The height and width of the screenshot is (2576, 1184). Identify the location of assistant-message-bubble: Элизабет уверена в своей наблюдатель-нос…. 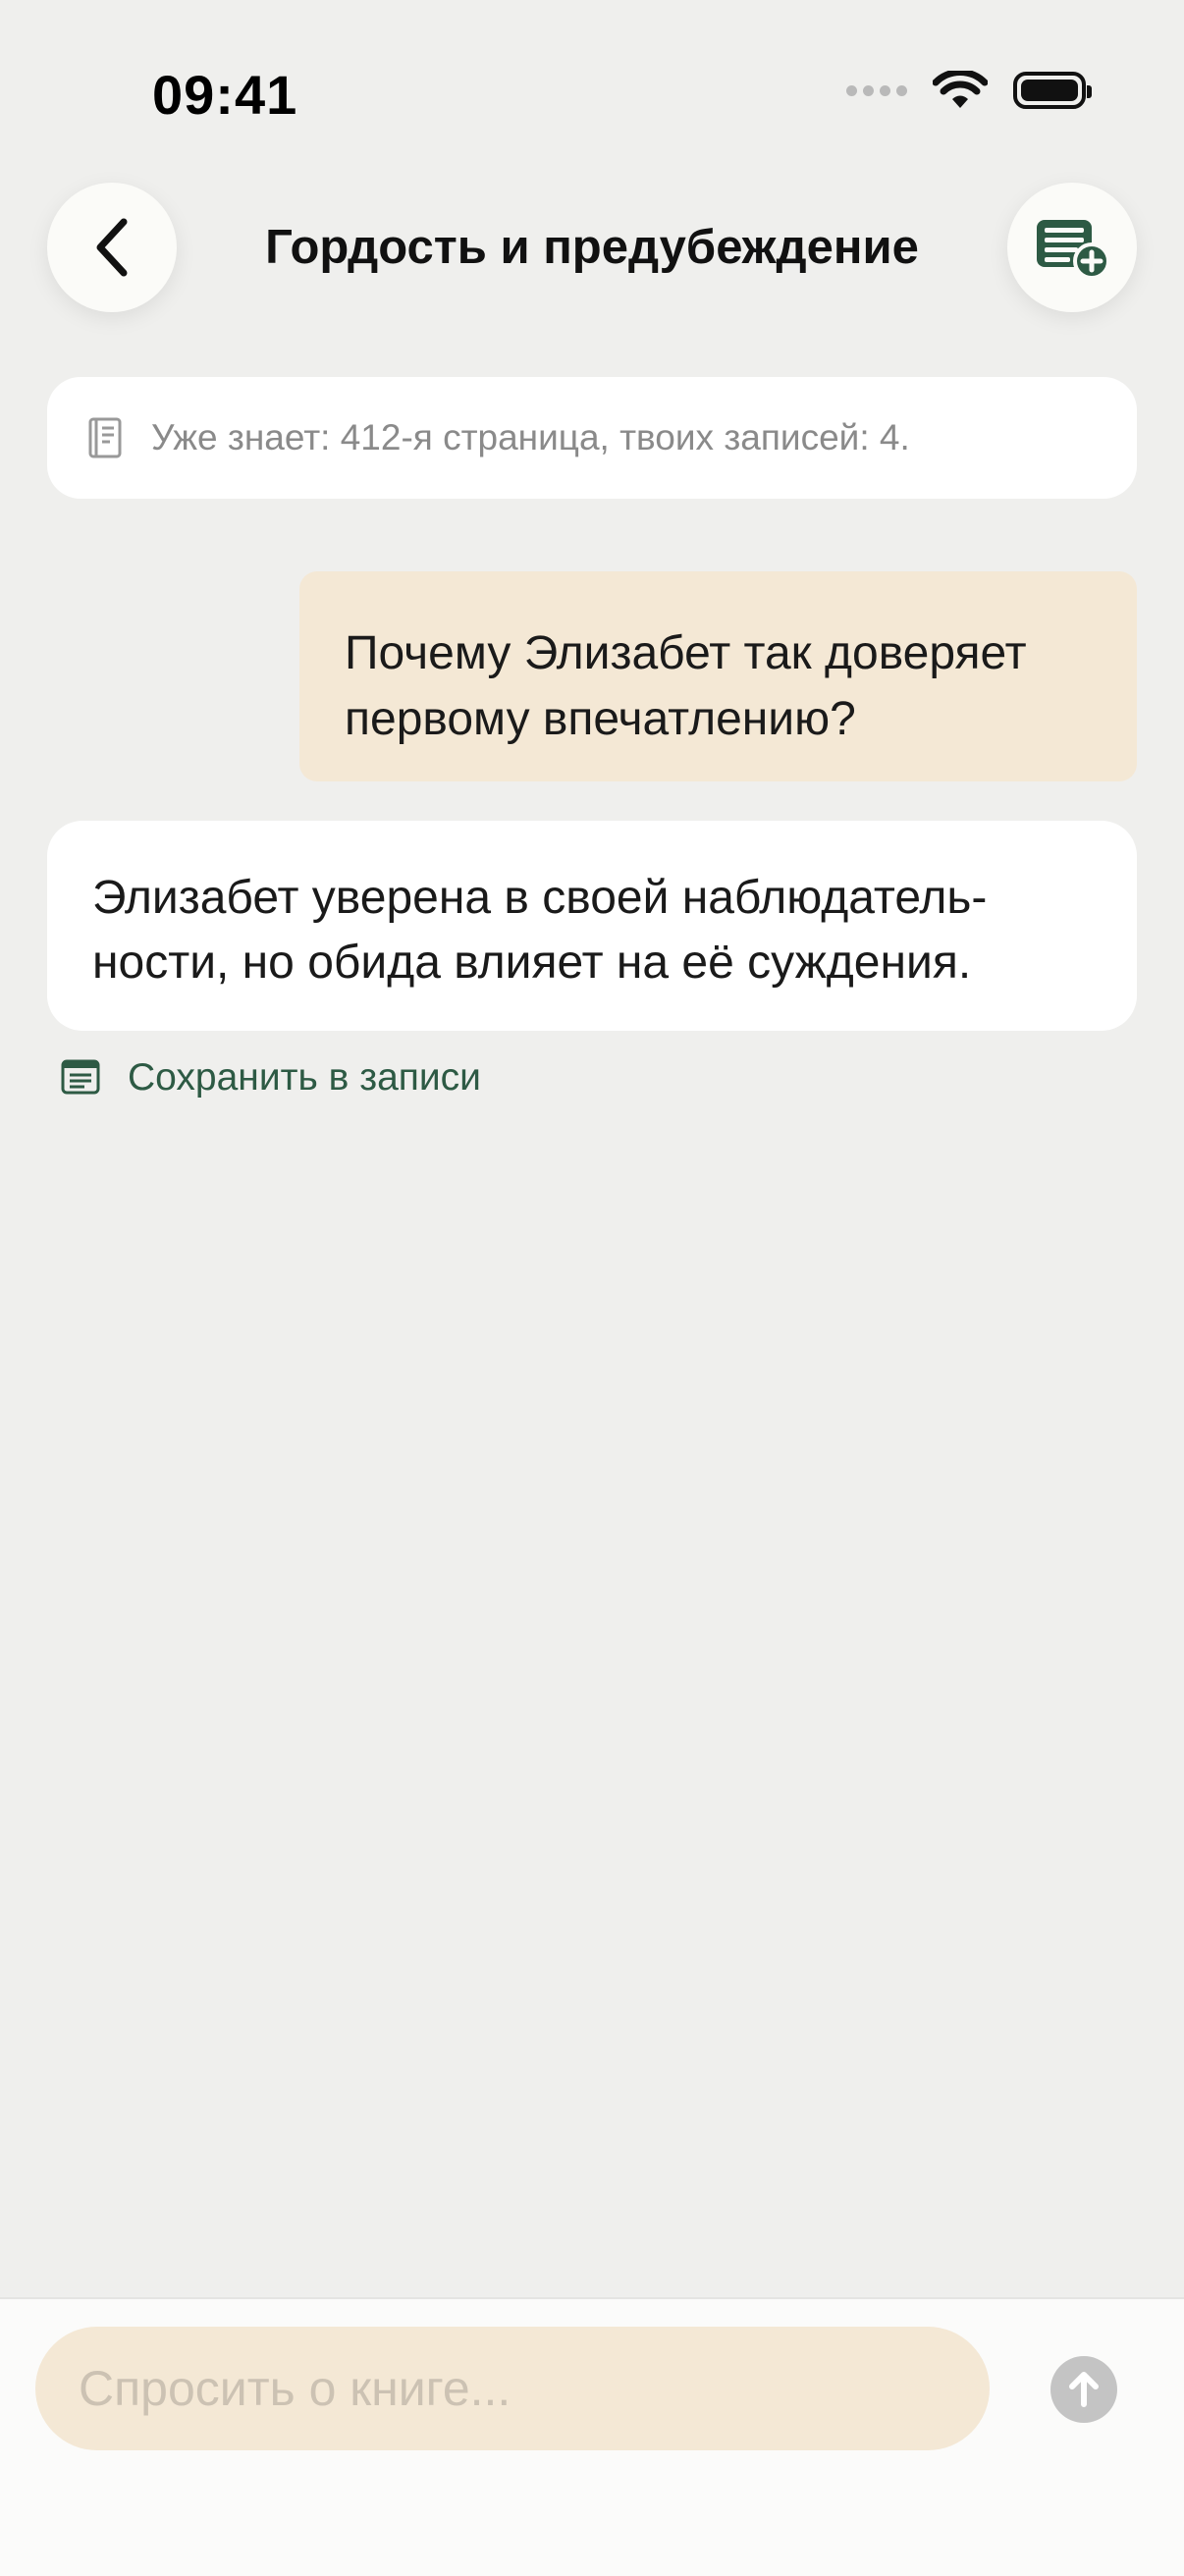
(592, 926).